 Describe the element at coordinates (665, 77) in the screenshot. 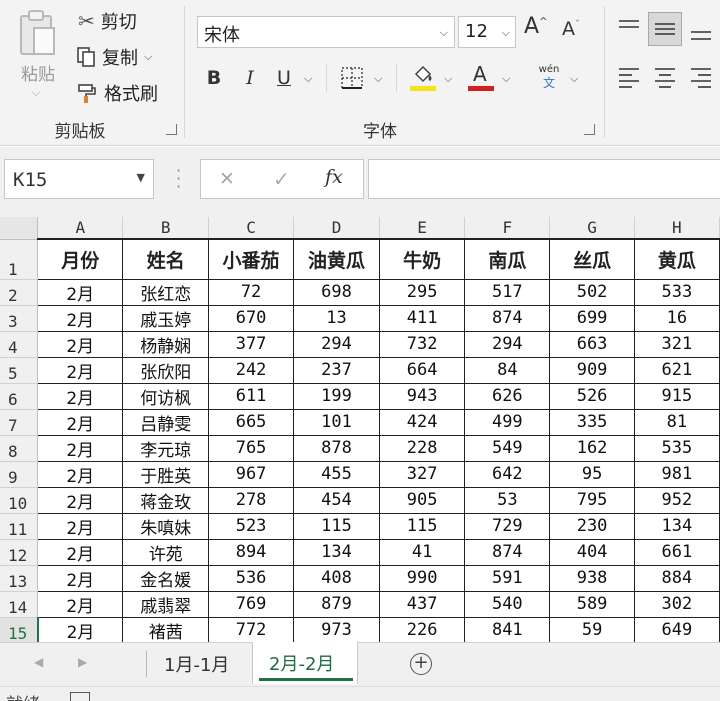

I see `align-center-icon` at that location.